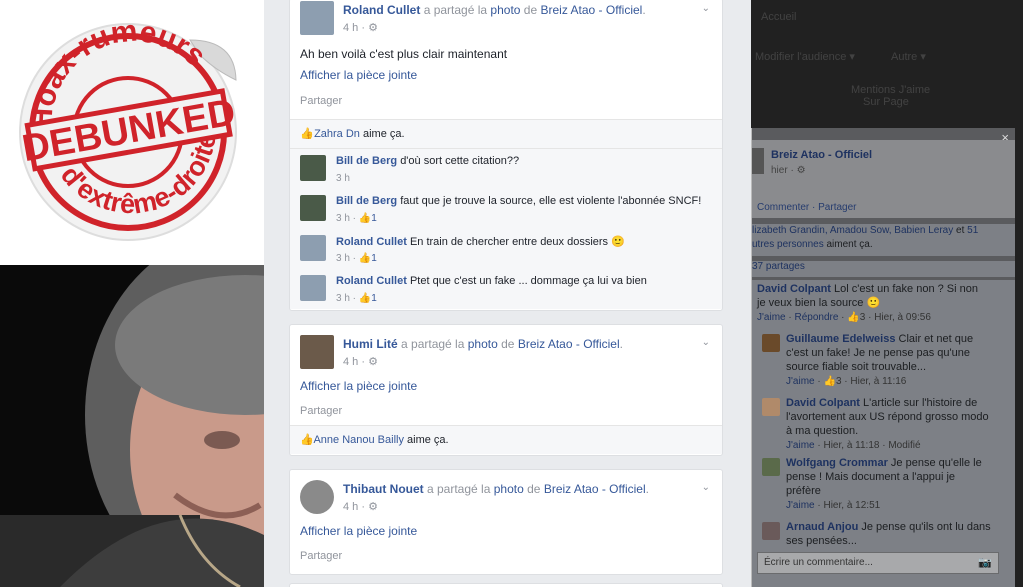  Describe the element at coordinates (972, 230) in the screenshot. I see `likers-count: 51` at that location.